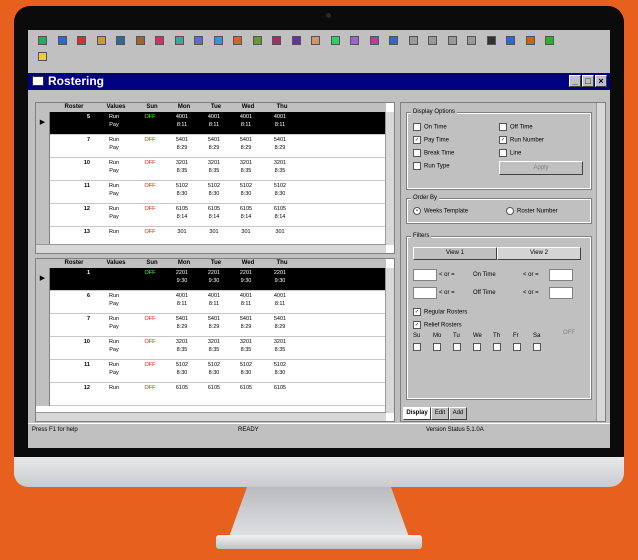 The image size is (638, 560). What do you see at coordinates (335, 40) in the screenshot?
I see `chart-icon` at bounding box center [335, 40].